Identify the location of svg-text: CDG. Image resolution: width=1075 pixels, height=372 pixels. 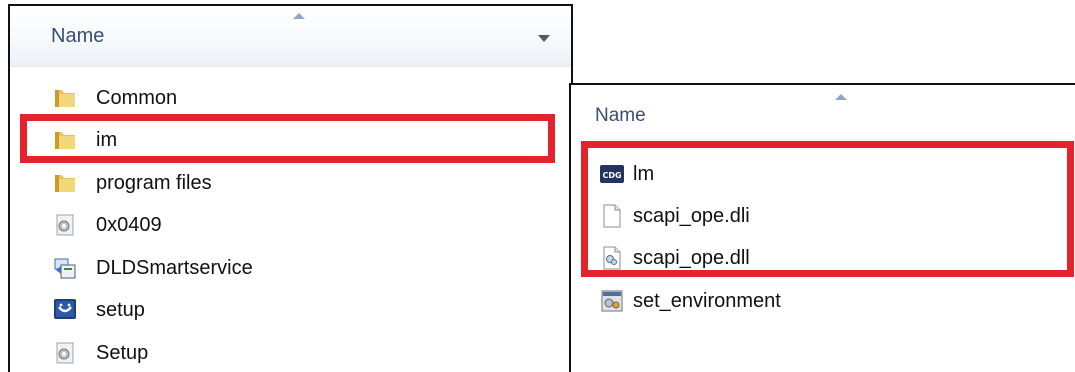
(611, 175).